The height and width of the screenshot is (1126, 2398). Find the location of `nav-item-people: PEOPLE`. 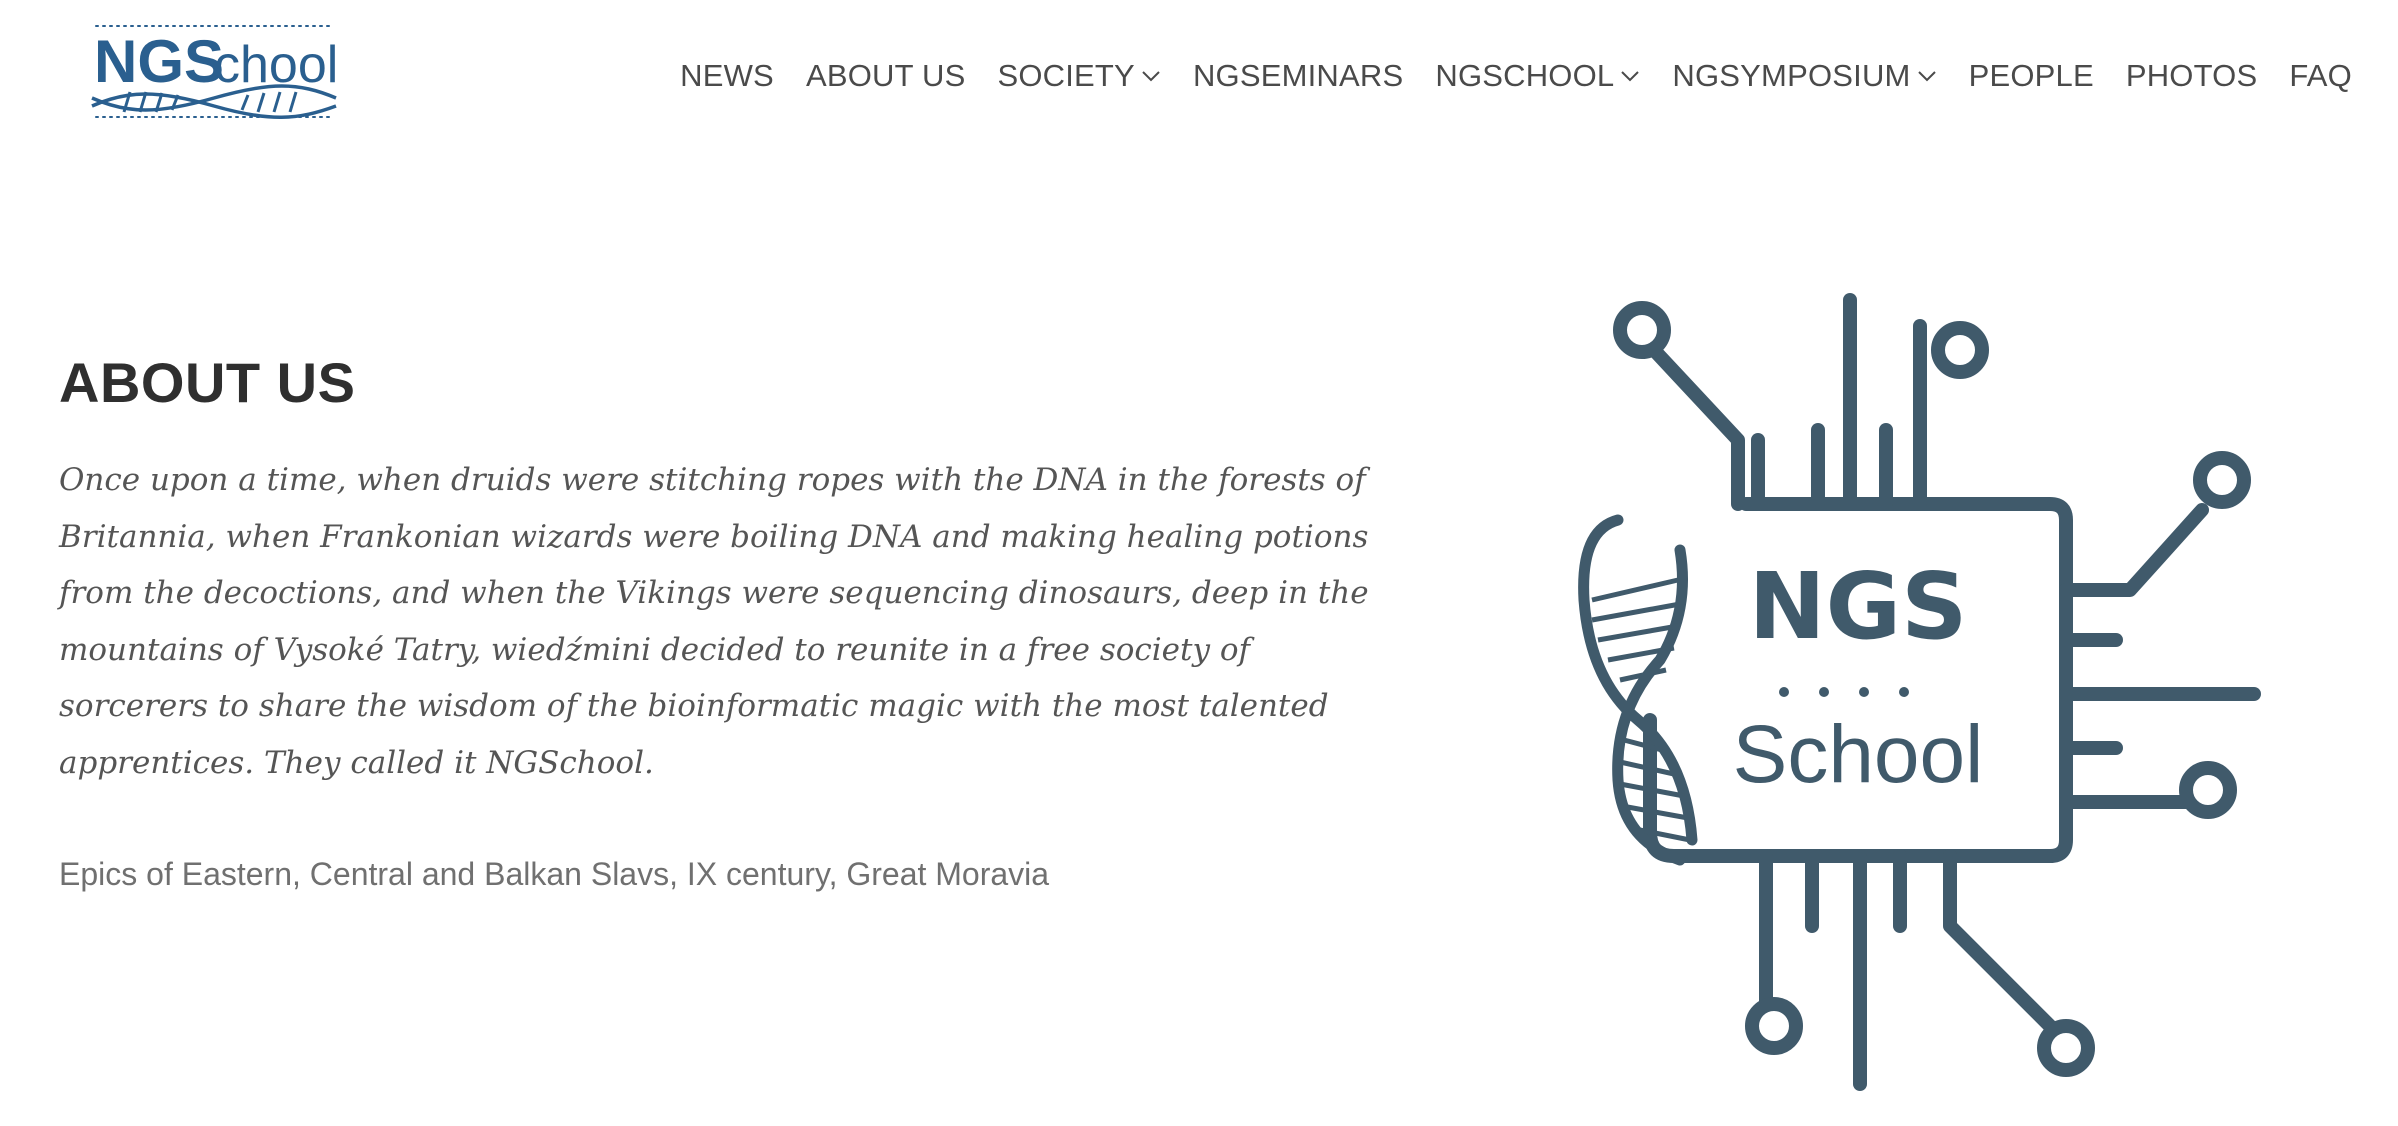

nav-item-people: PEOPLE is located at coordinates (2031, 76).